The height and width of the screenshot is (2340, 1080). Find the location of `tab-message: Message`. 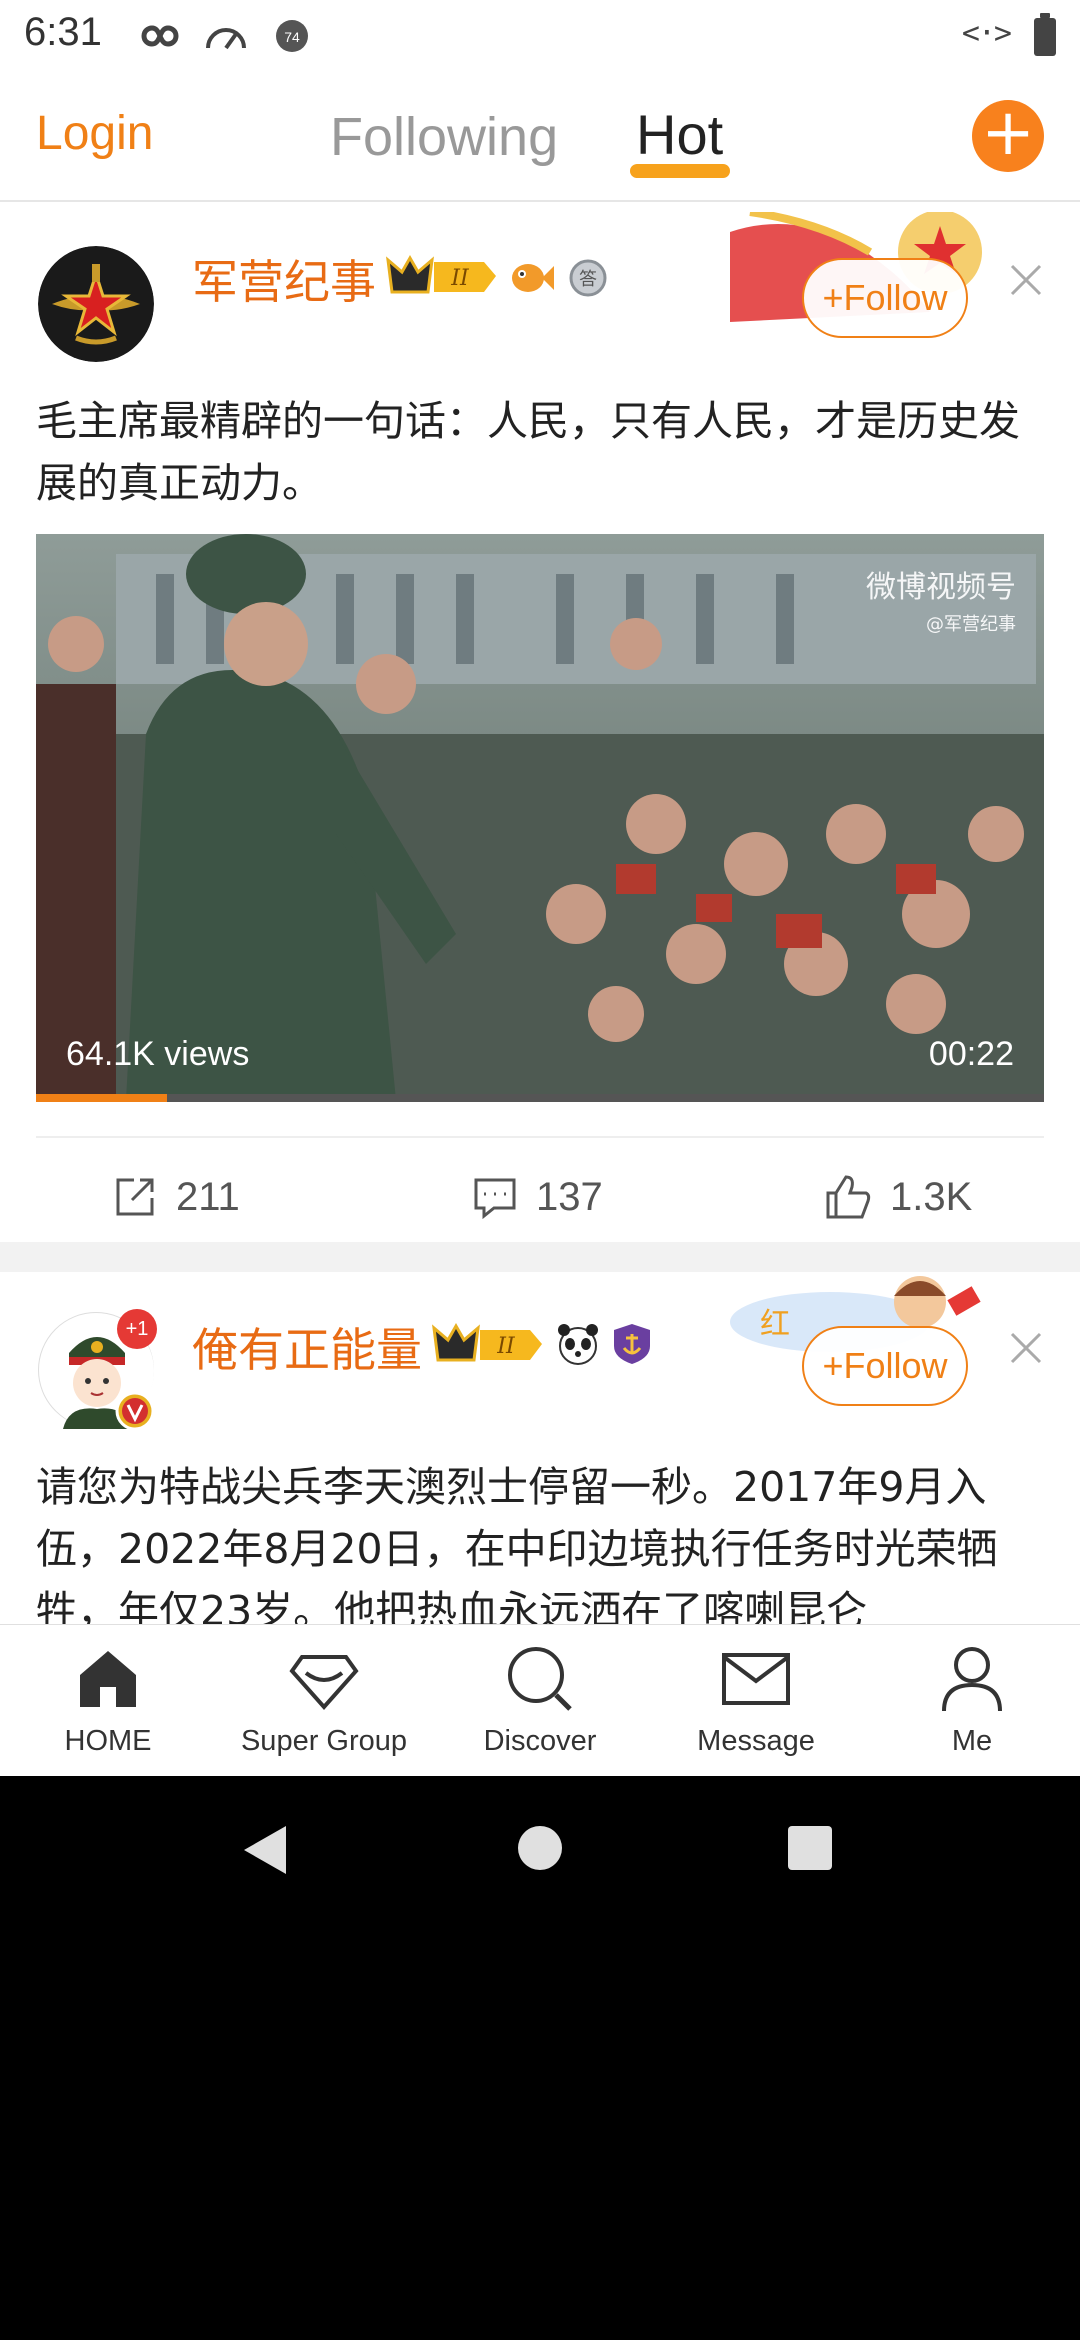

tab-message: Message is located at coordinates (756, 1700).